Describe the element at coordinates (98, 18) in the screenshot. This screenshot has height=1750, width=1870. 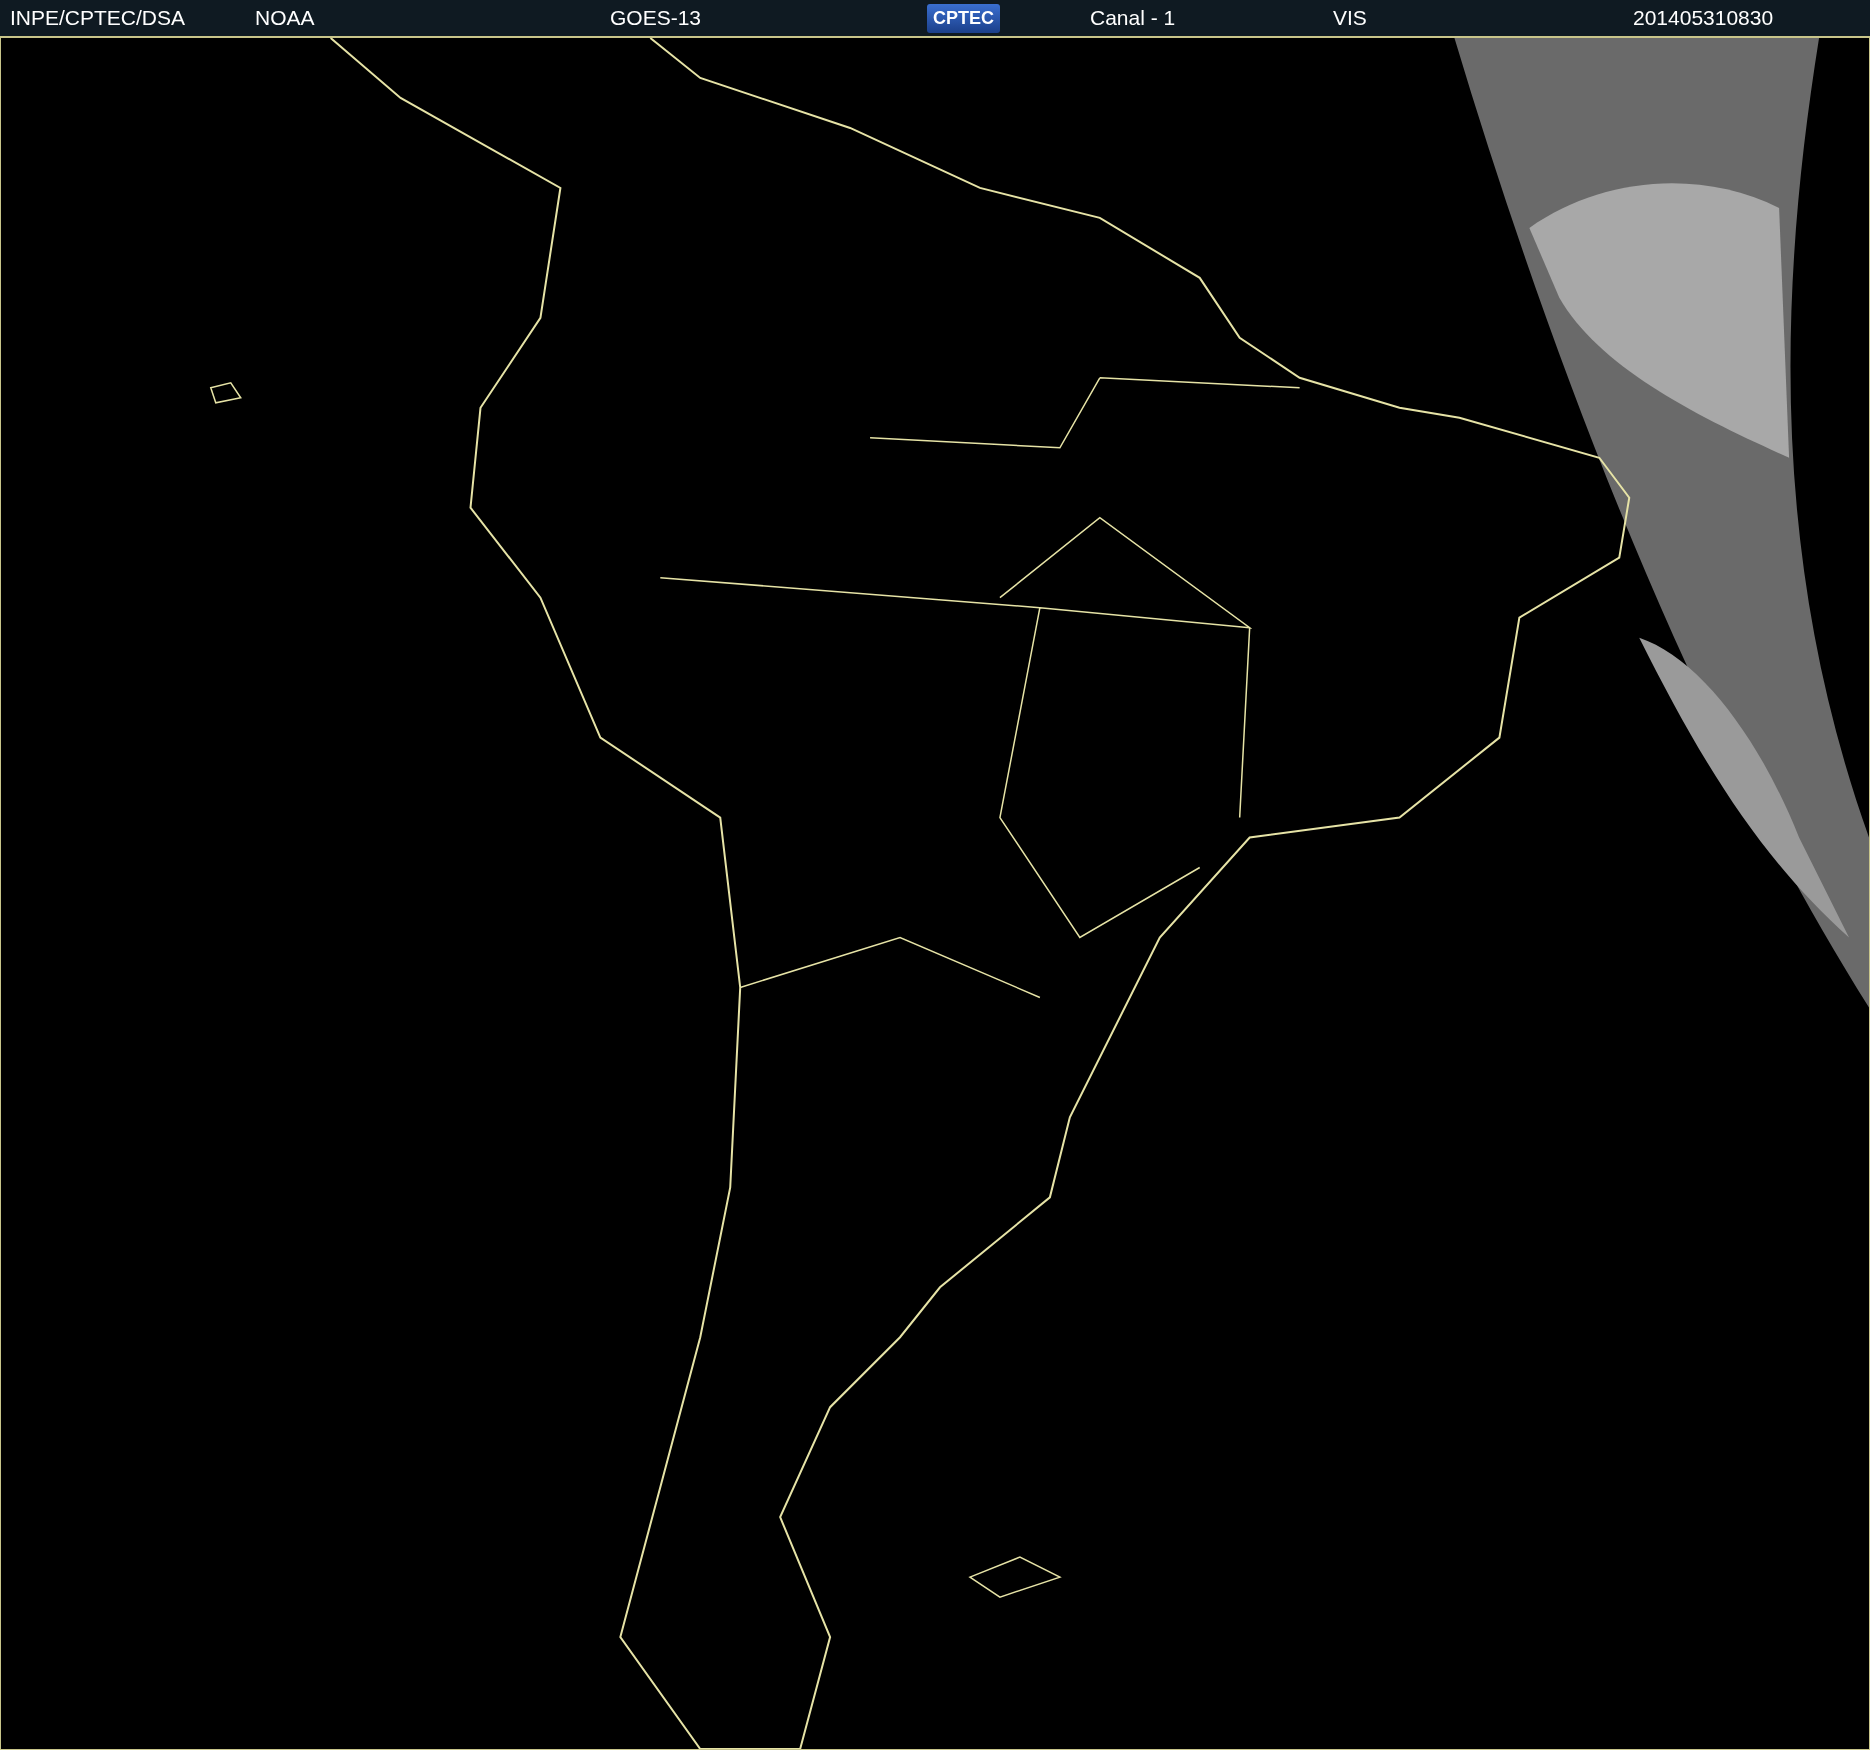
I see `header-label: INPE/CPTEC/DSA` at that location.